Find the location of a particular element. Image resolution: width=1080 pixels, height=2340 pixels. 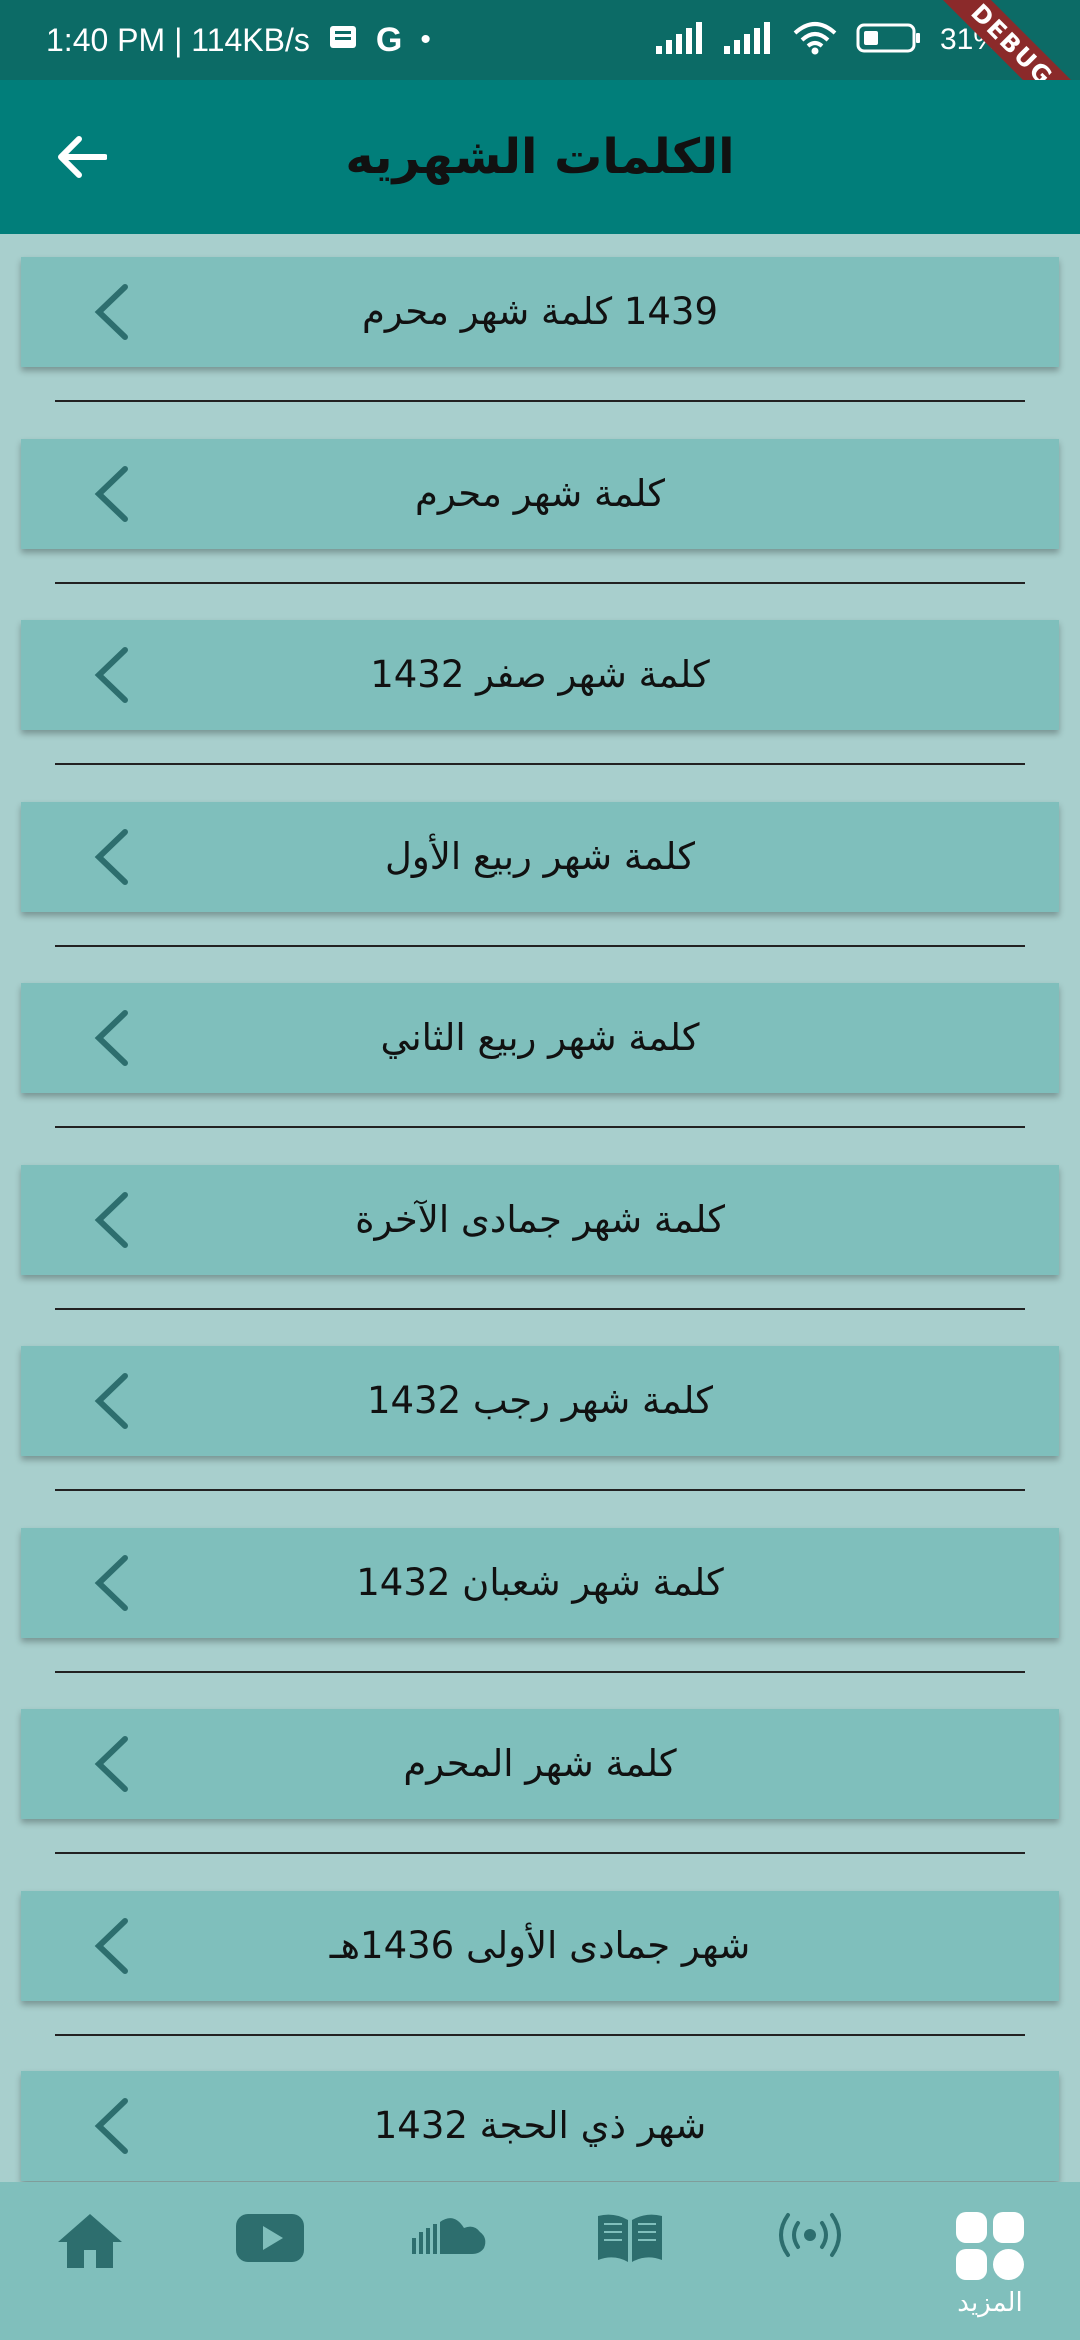

soundcloud-icon is located at coordinates (449, 2236).